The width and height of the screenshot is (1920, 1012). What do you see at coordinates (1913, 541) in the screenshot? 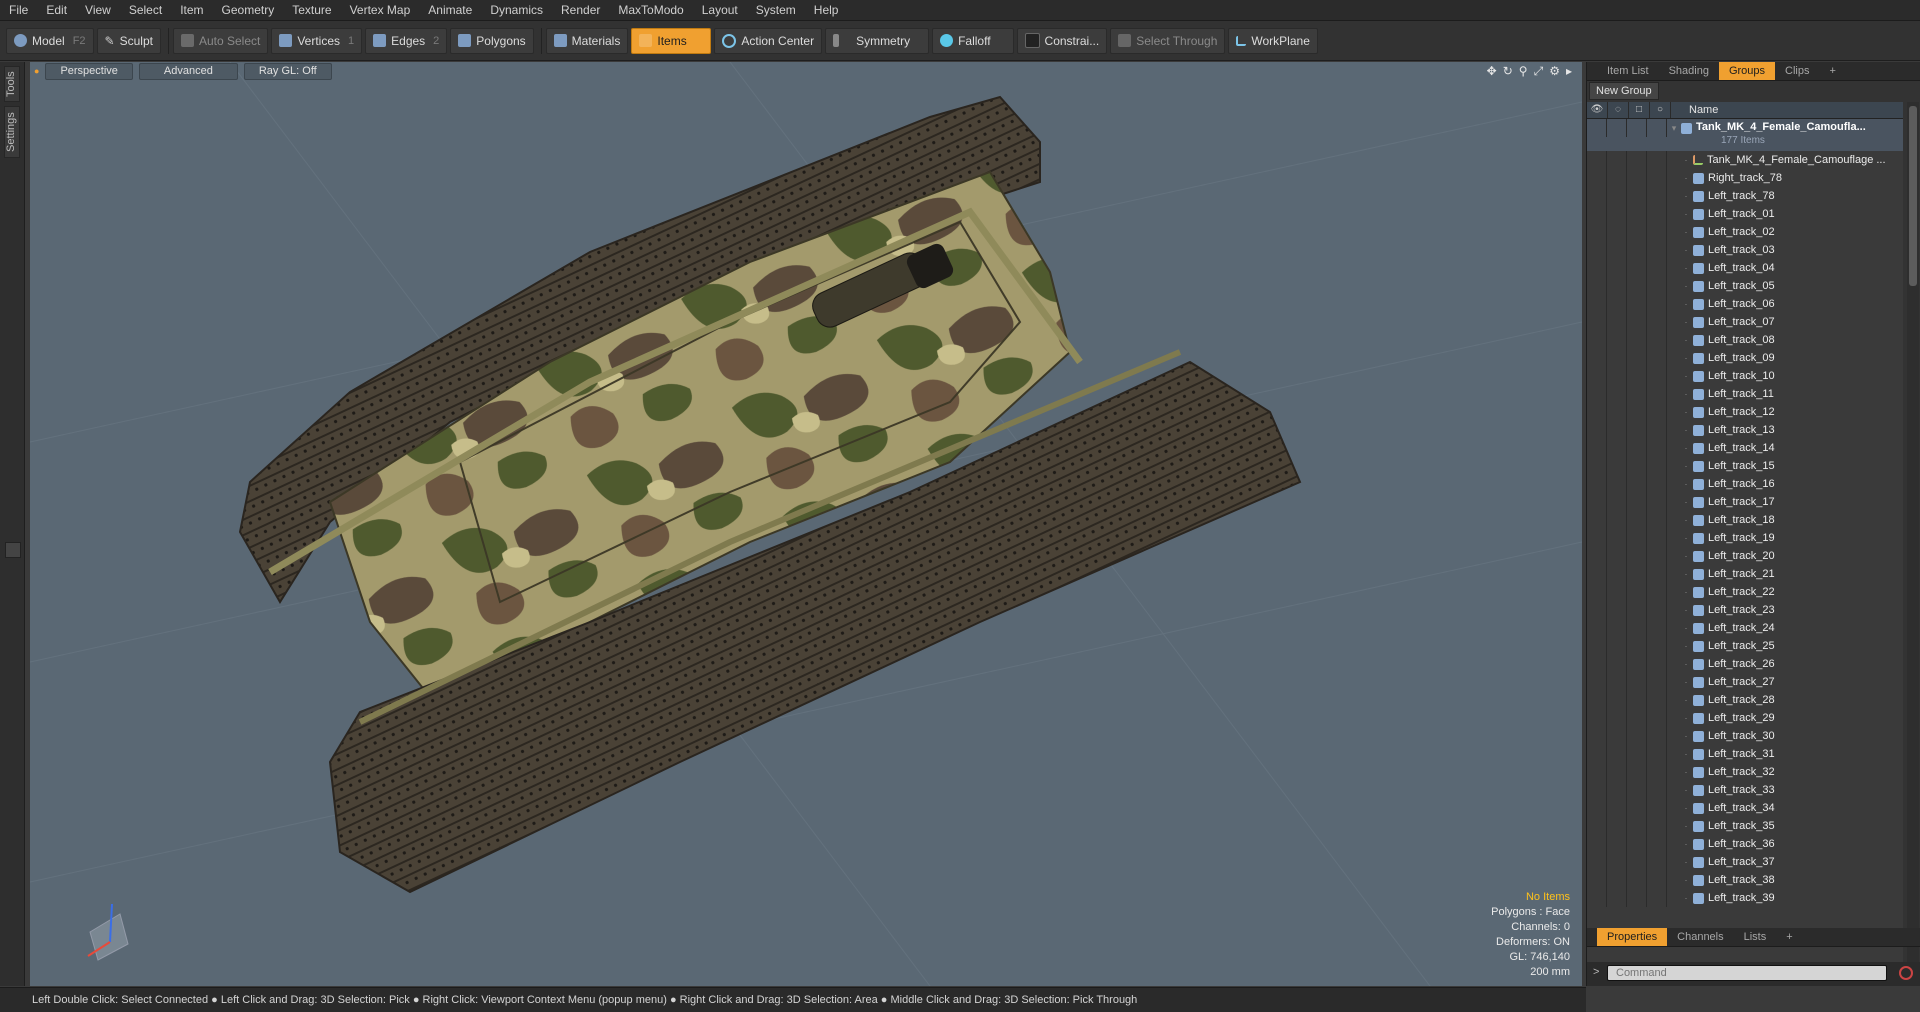
I see `list-scrollbar` at bounding box center [1913, 541].